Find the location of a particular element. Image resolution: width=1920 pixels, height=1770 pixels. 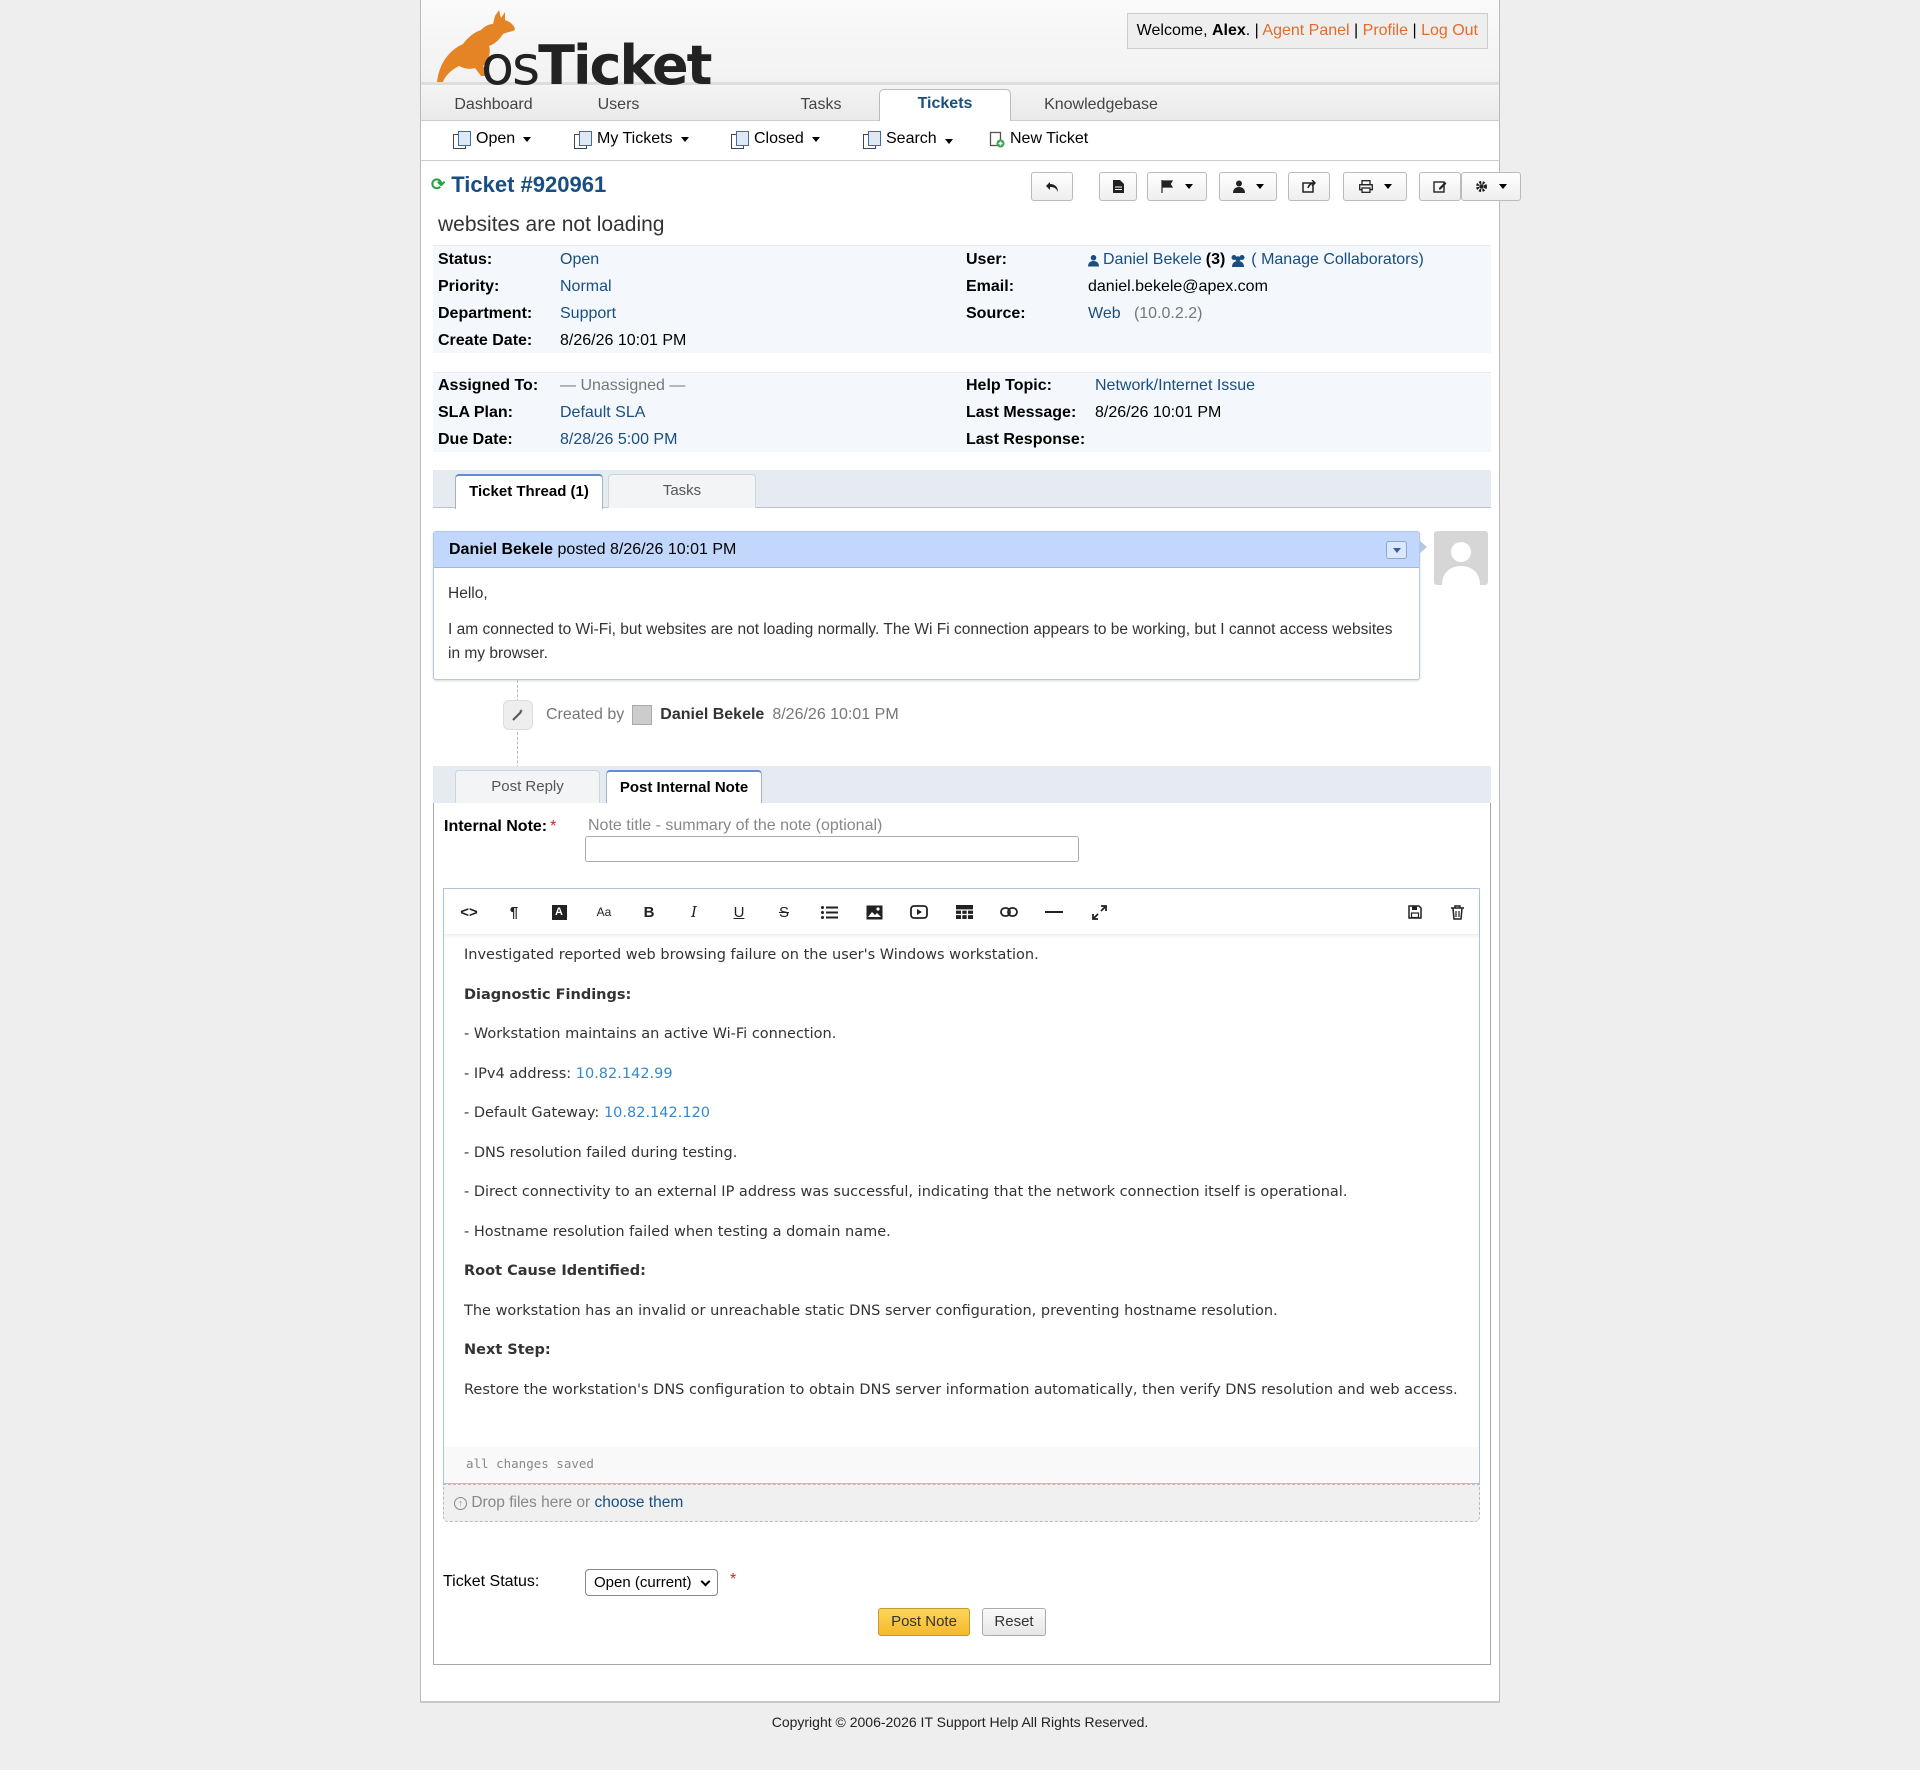

tab-post-reply: Post Reply is located at coordinates (527, 787).